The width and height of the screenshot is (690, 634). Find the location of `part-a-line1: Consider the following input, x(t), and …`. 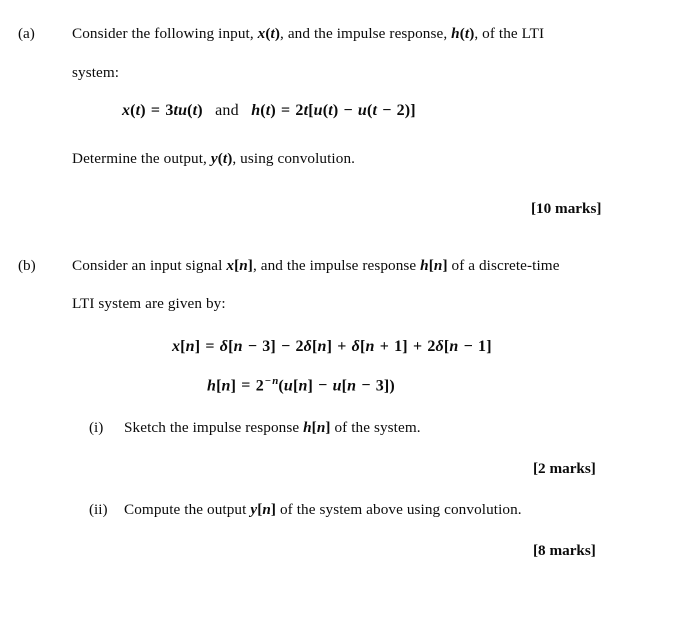

part-a-line1: Consider the following input, x(t), and … is located at coordinates (308, 33).